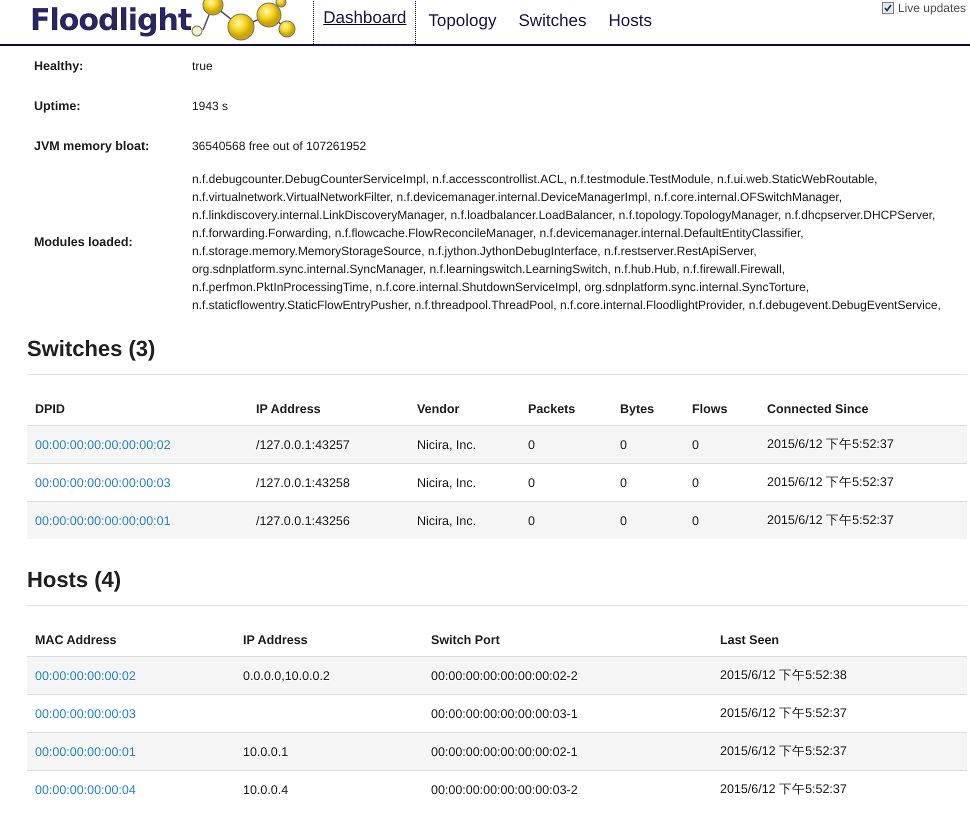  What do you see at coordinates (85, 751) in the screenshot?
I see `id-link: 00:00:00:00:00:01` at bounding box center [85, 751].